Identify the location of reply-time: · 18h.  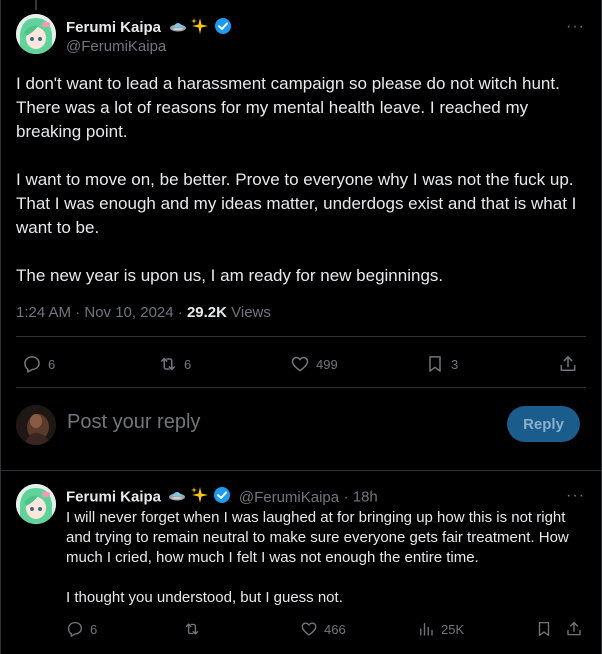
(361, 497).